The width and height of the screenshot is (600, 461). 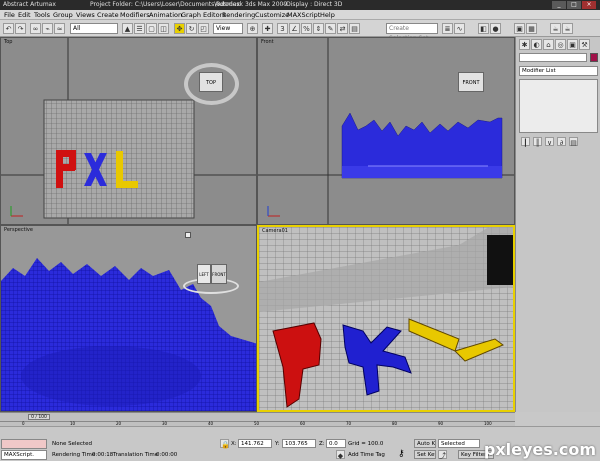 I want to click on auto-key-button: Auto Key, so click(x=425, y=443).